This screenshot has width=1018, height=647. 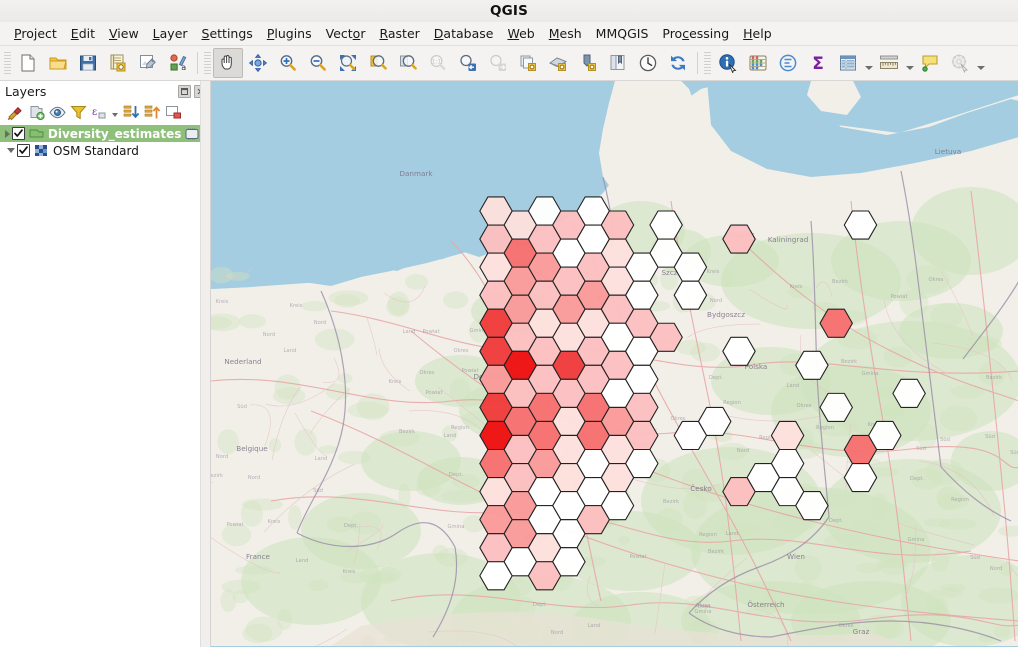 I want to click on menu-database: Database, so click(x=464, y=33).